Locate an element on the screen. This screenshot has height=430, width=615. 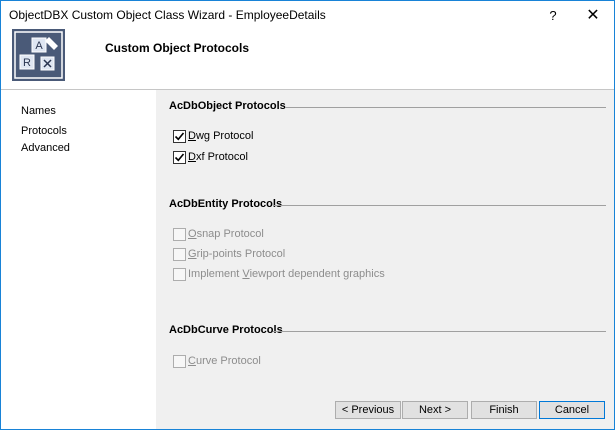
finish-button: Finish is located at coordinates (504, 410).